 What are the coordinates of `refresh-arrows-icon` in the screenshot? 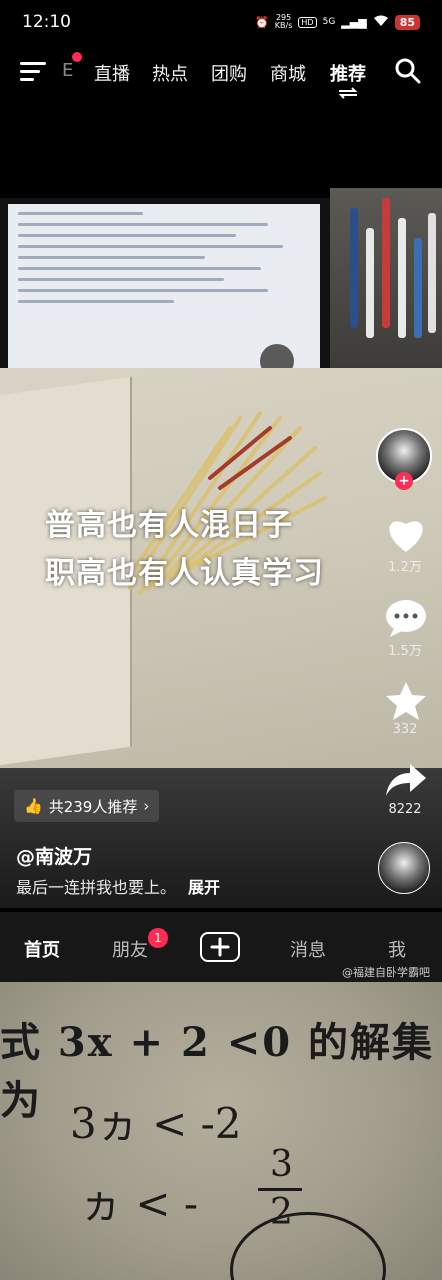 It's located at (348, 93).